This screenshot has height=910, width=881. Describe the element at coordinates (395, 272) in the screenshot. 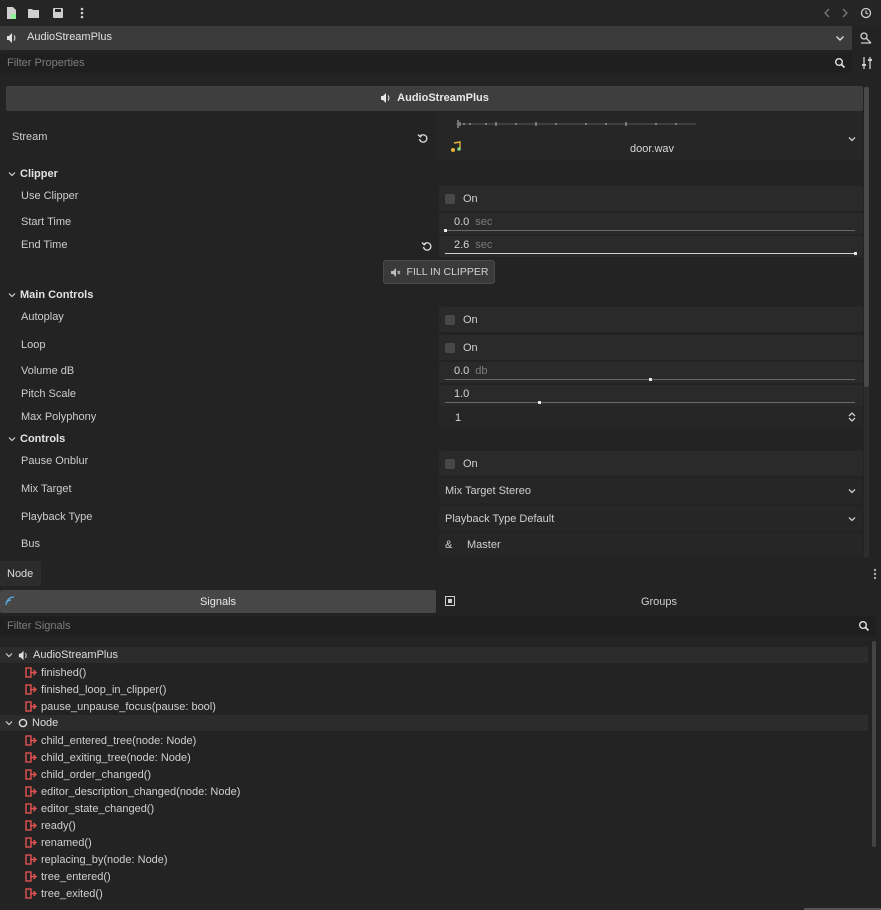

I see `speaker-mute-icon` at that location.